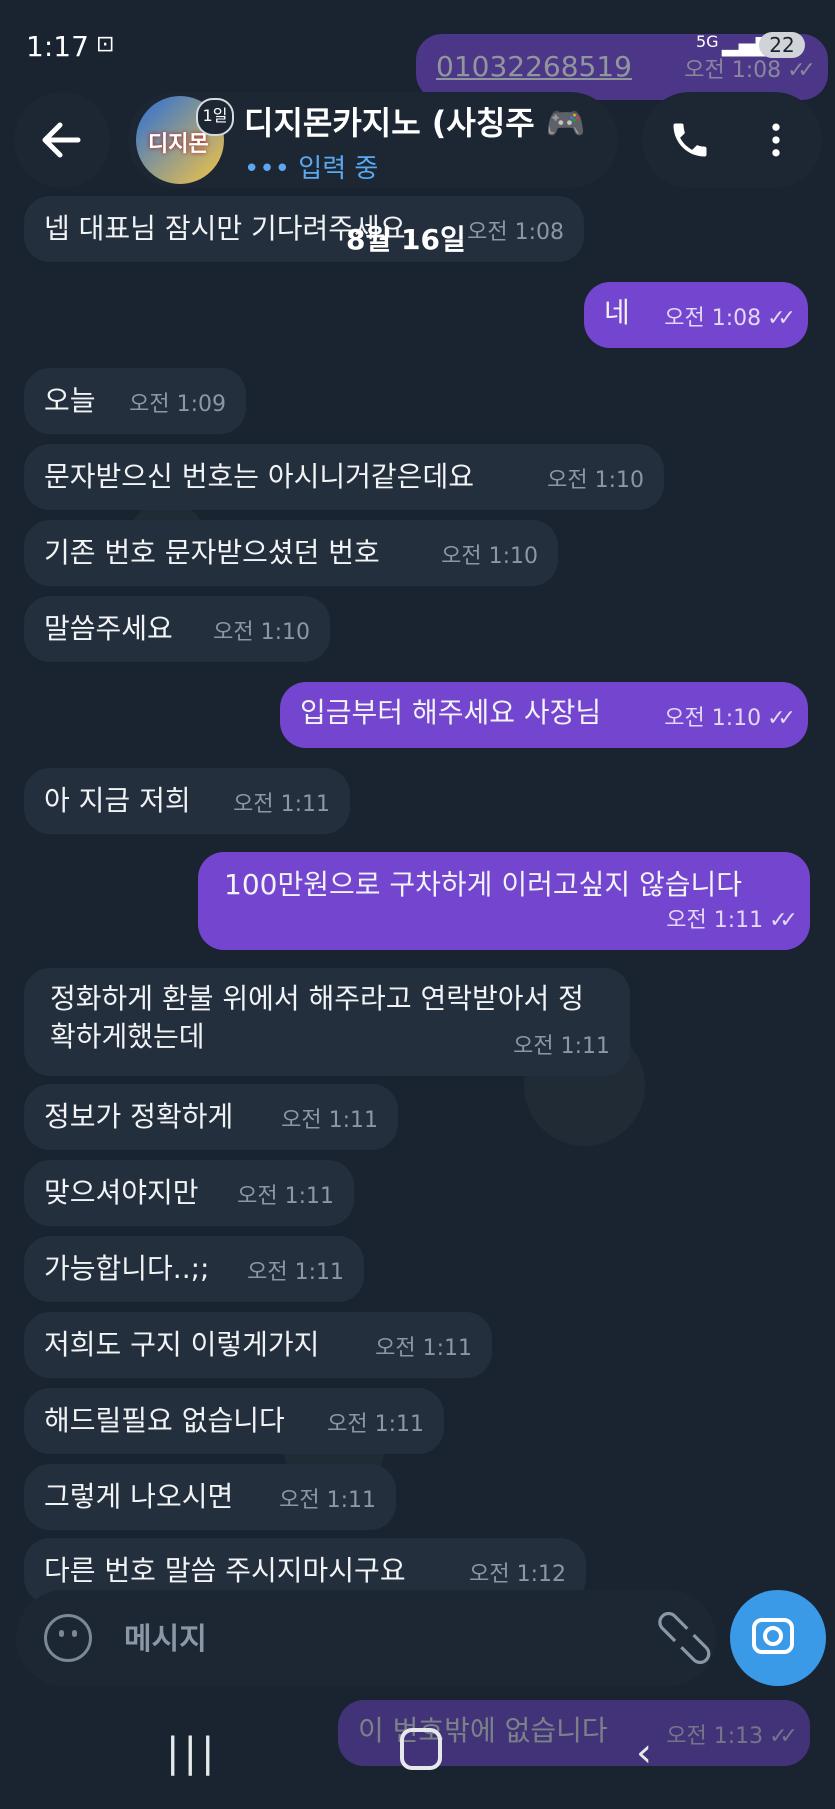 The width and height of the screenshot is (835, 1809). I want to click on status-time: 1:17, so click(57, 46).